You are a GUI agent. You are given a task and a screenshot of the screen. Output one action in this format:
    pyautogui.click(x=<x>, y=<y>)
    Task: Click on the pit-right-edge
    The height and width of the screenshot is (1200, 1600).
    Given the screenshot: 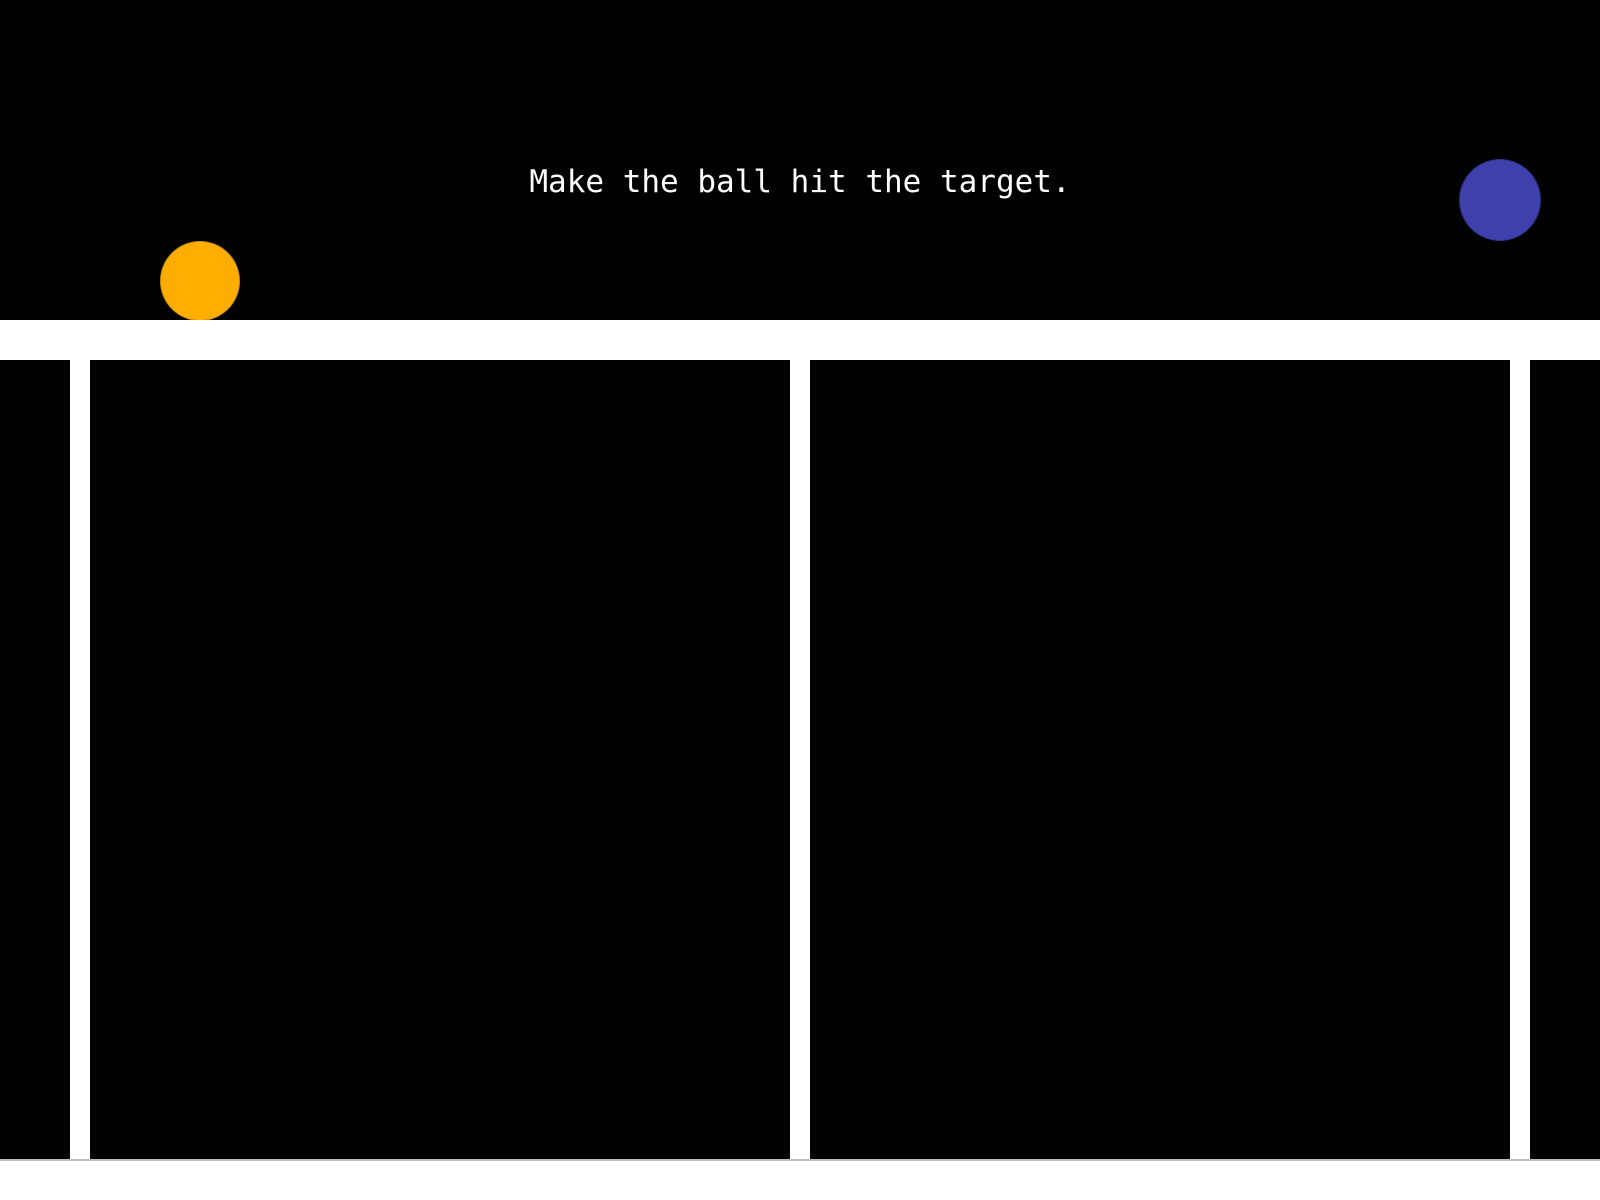 What is the action you would take?
    pyautogui.click(x=1565, y=759)
    